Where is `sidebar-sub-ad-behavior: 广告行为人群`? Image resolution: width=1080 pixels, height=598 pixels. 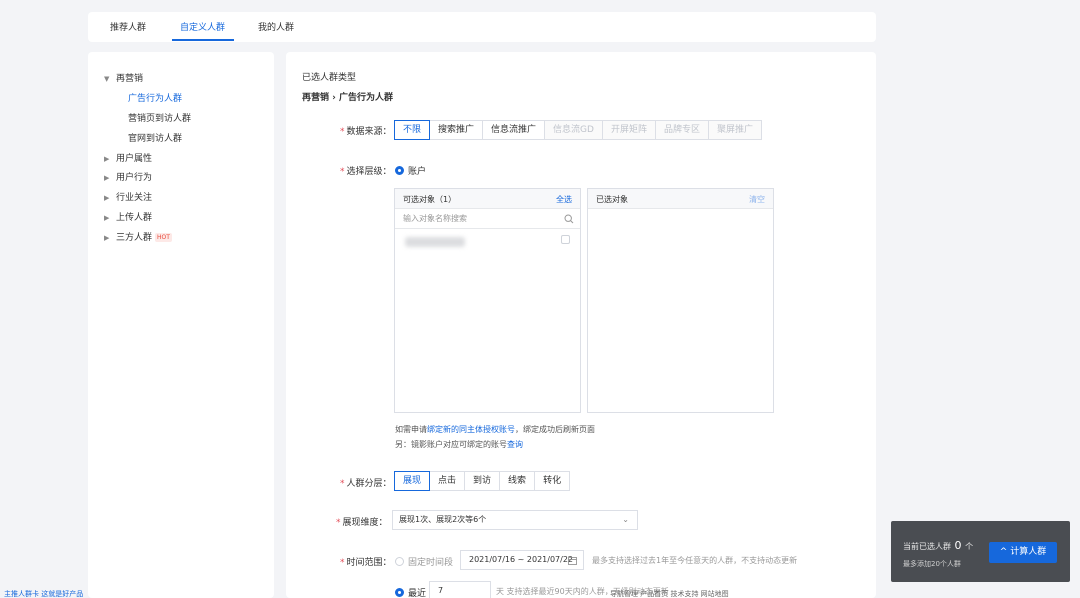
sidebar-sub-ad-behavior: 广告行为人群 is located at coordinates (155, 97).